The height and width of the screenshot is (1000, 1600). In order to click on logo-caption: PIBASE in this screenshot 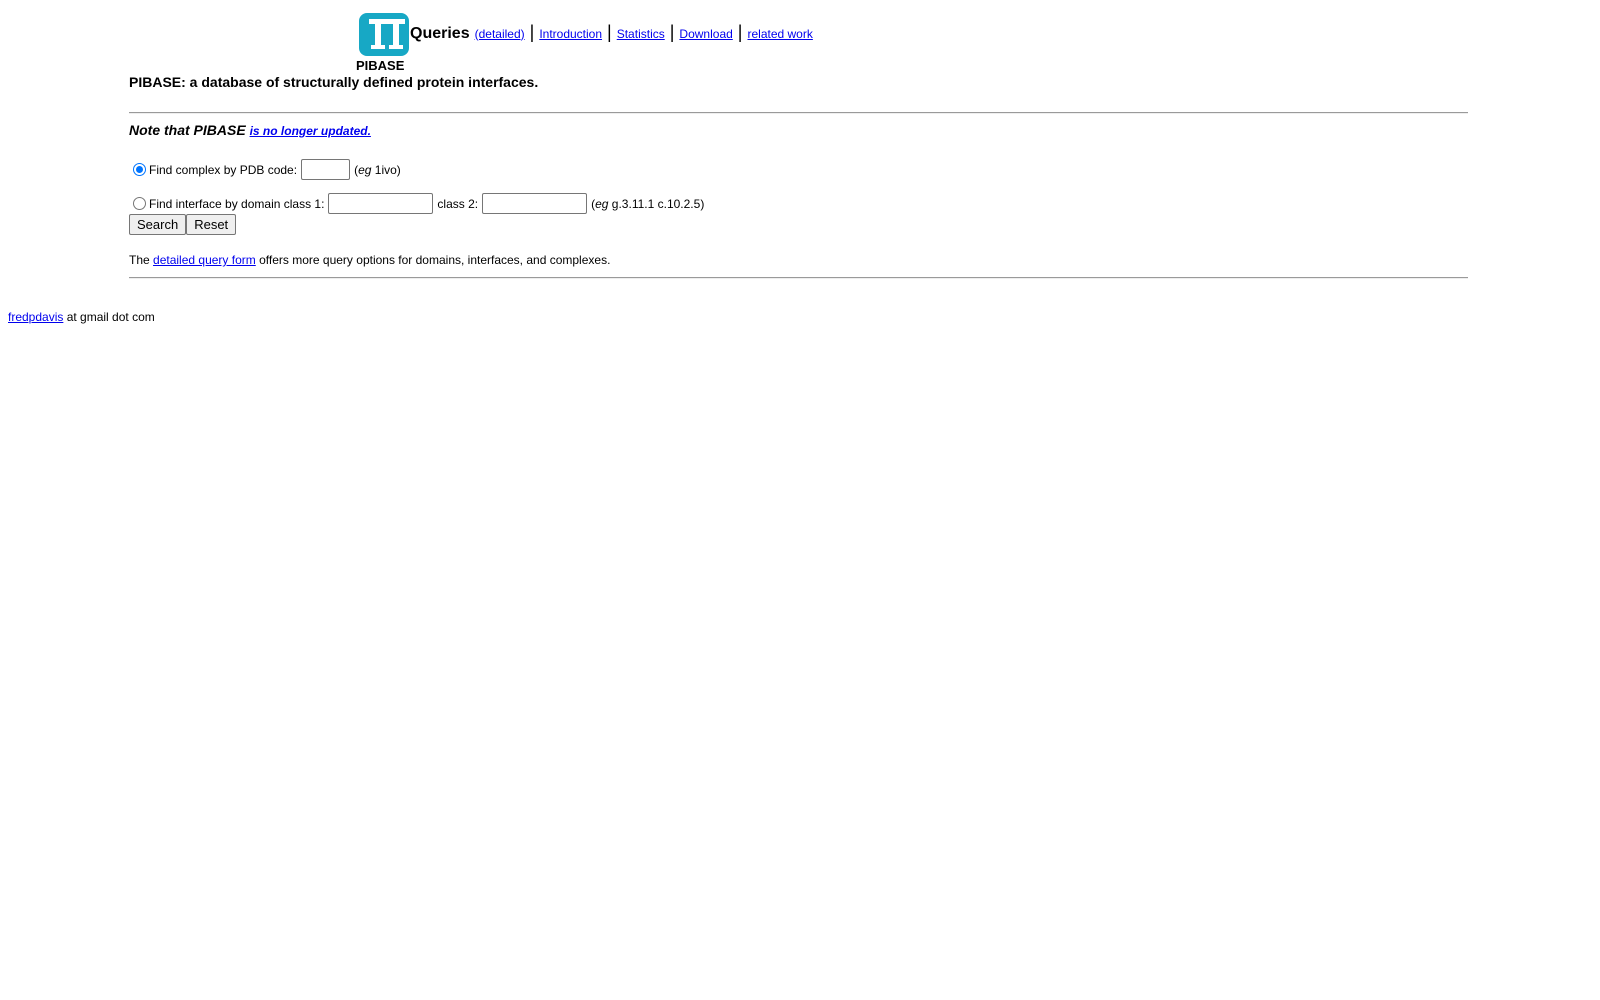, I will do `click(380, 65)`.